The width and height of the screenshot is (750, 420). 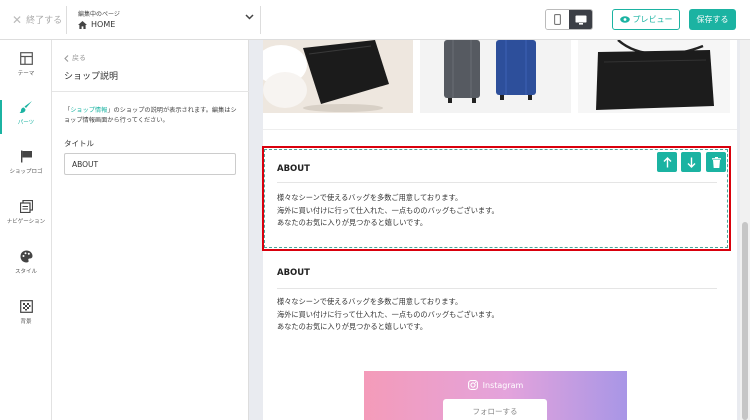 What do you see at coordinates (26, 172) in the screenshot?
I see `rail-item-label: ショップロゴ` at bounding box center [26, 172].